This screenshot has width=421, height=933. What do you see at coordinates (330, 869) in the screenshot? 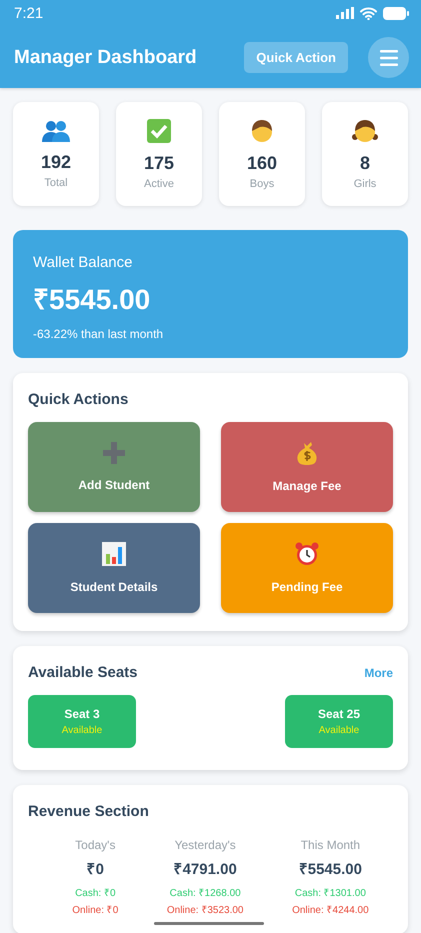
I see `revenue-amount: ₹5545.00` at bounding box center [330, 869].